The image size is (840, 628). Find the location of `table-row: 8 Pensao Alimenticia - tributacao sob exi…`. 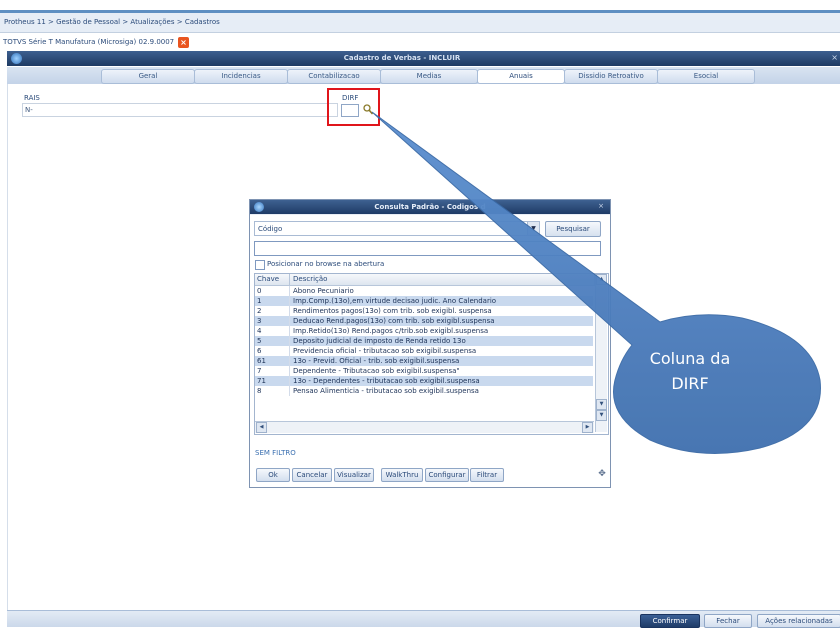

table-row: 8 Pensao Alimenticia - tributacao sob exi… is located at coordinates (424, 391).